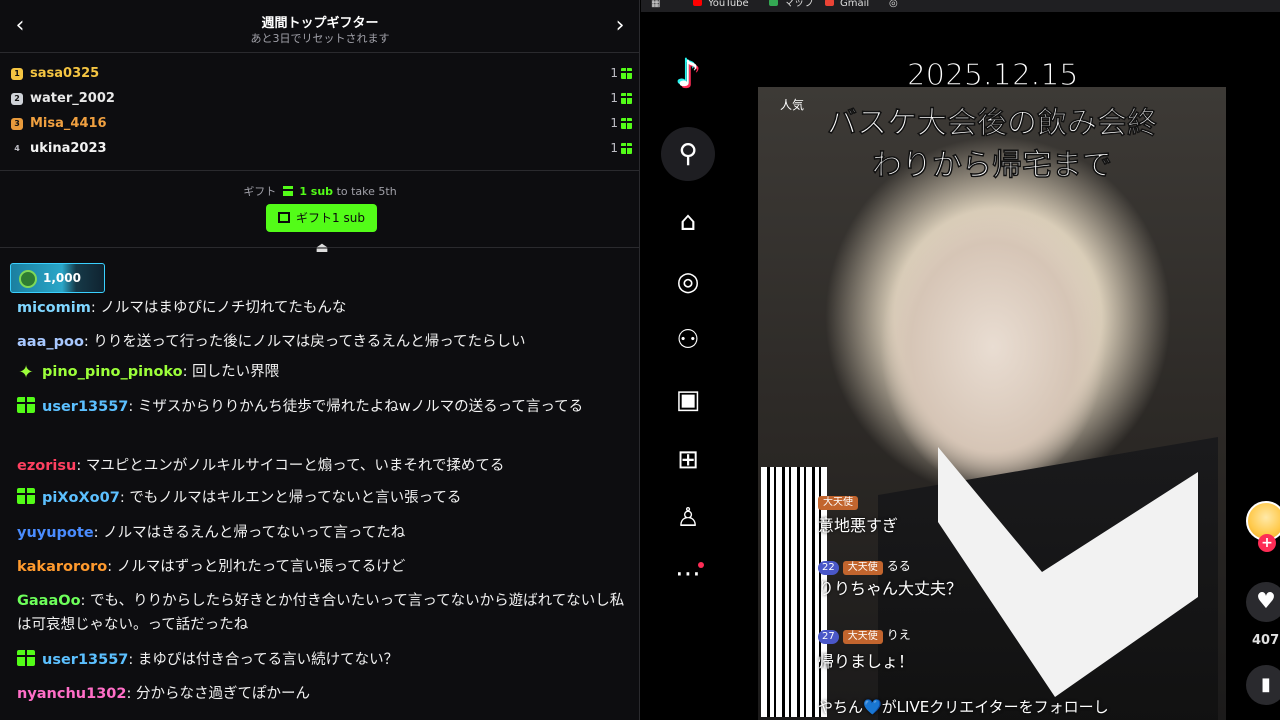  I want to click on follow-plus-icon: +, so click(1267, 543).